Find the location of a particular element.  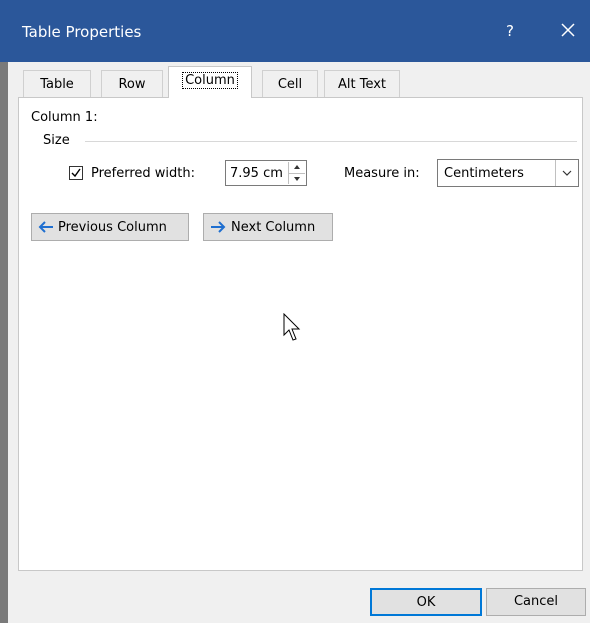

arrow-right-icon is located at coordinates (218, 227).